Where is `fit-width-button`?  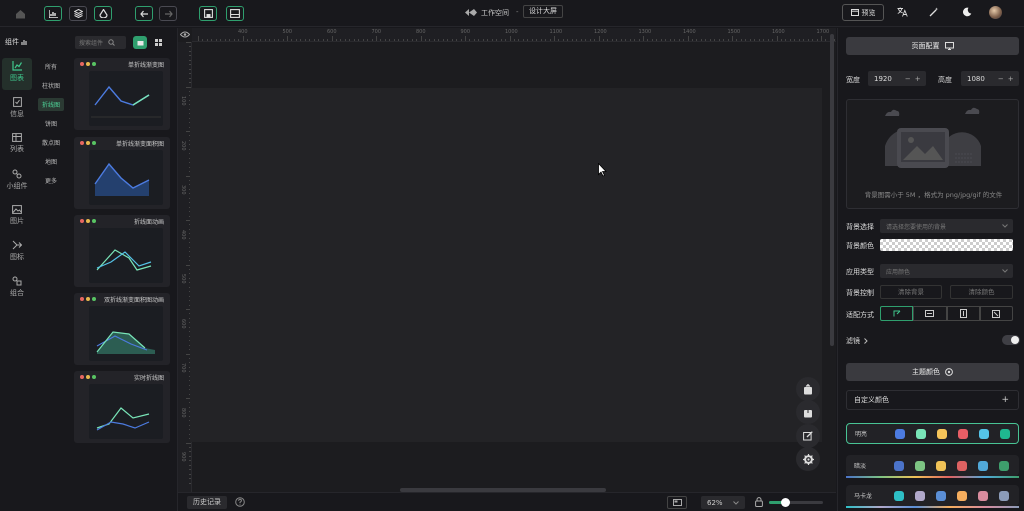
fit-width-button is located at coordinates (930, 313).